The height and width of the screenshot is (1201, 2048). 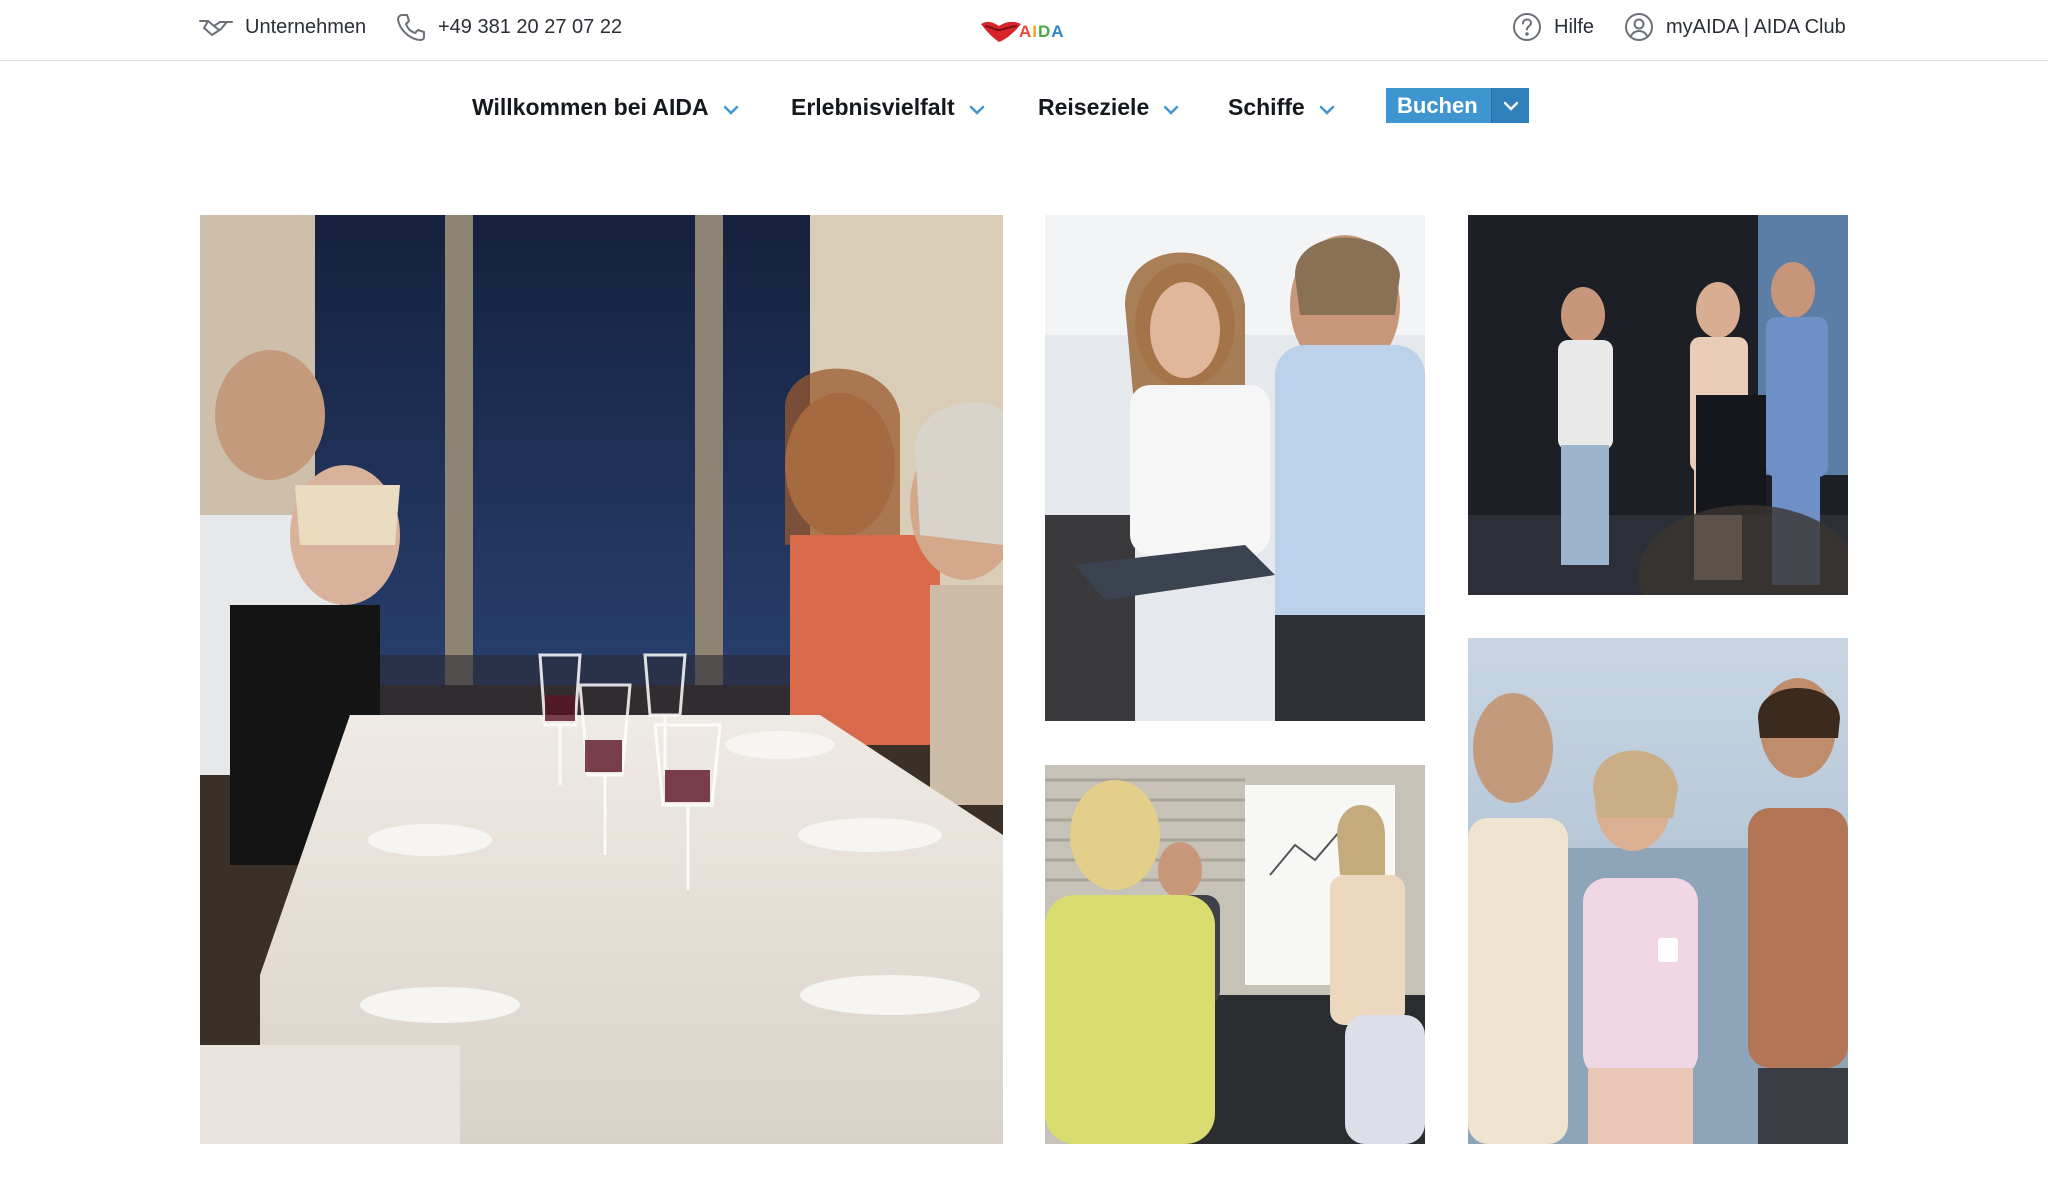 I want to click on nav-item-label: Reiseziele, so click(x=1094, y=106).